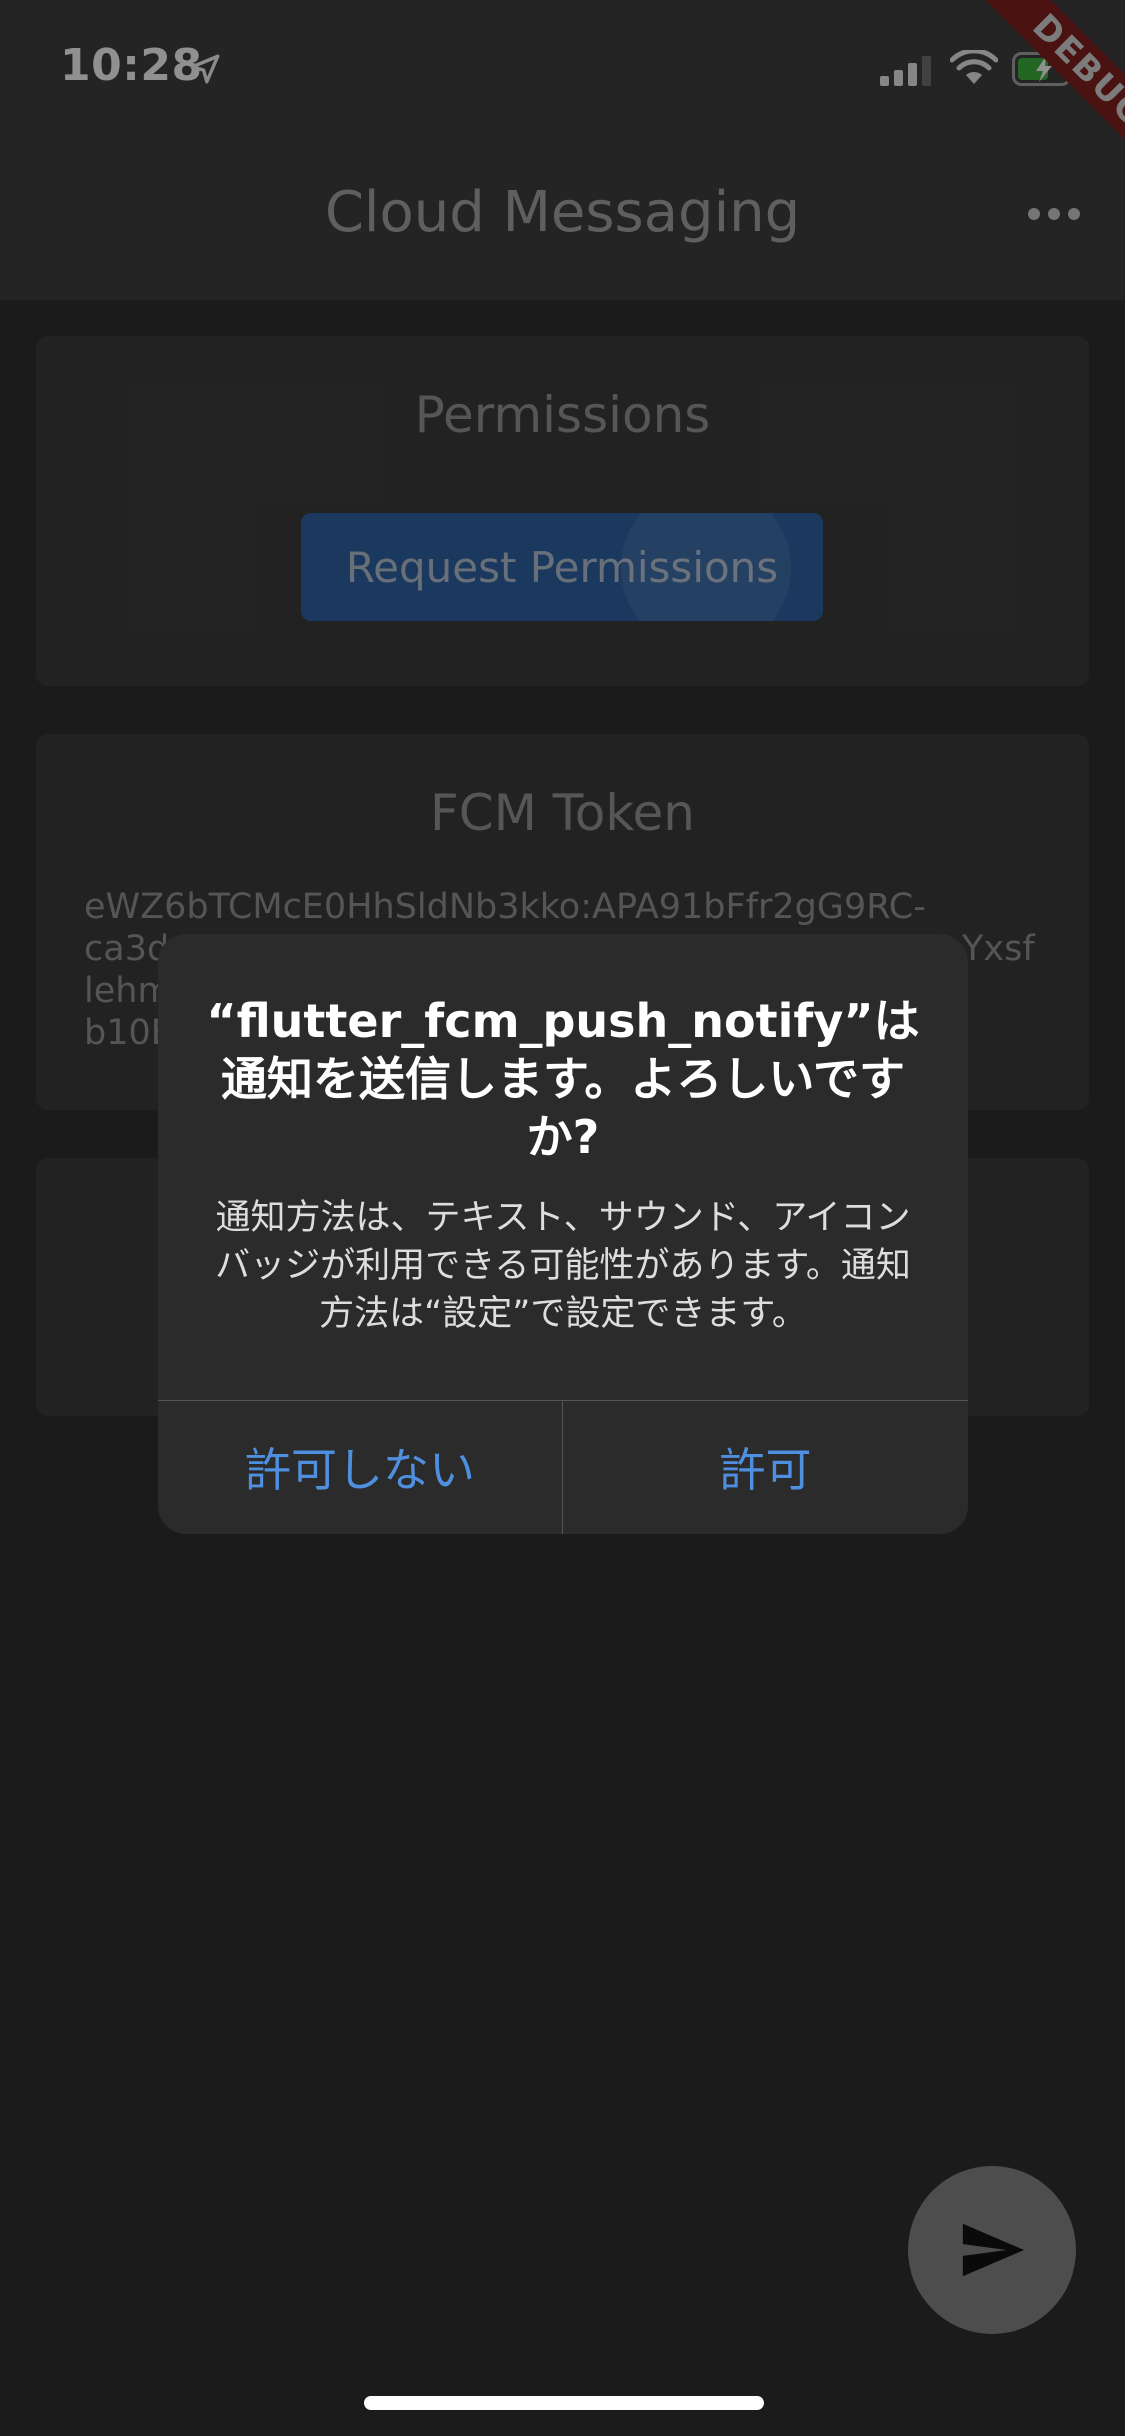 The image size is (1125, 2436). Describe the element at coordinates (360, 1467) in the screenshot. I see `dont-allow-button: 許可しない` at that location.